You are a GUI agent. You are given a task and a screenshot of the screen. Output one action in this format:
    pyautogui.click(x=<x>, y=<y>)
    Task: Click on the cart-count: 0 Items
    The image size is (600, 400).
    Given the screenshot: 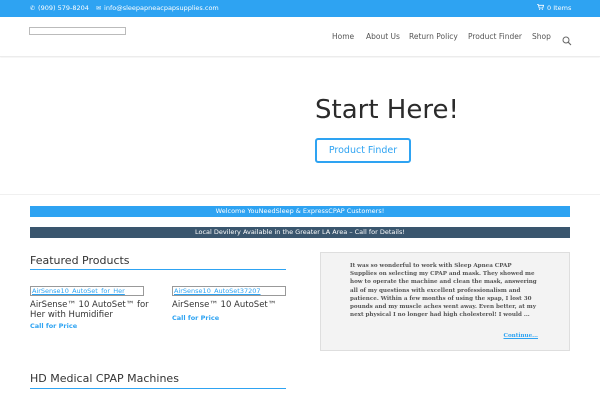 What is the action you would take?
    pyautogui.click(x=559, y=8)
    